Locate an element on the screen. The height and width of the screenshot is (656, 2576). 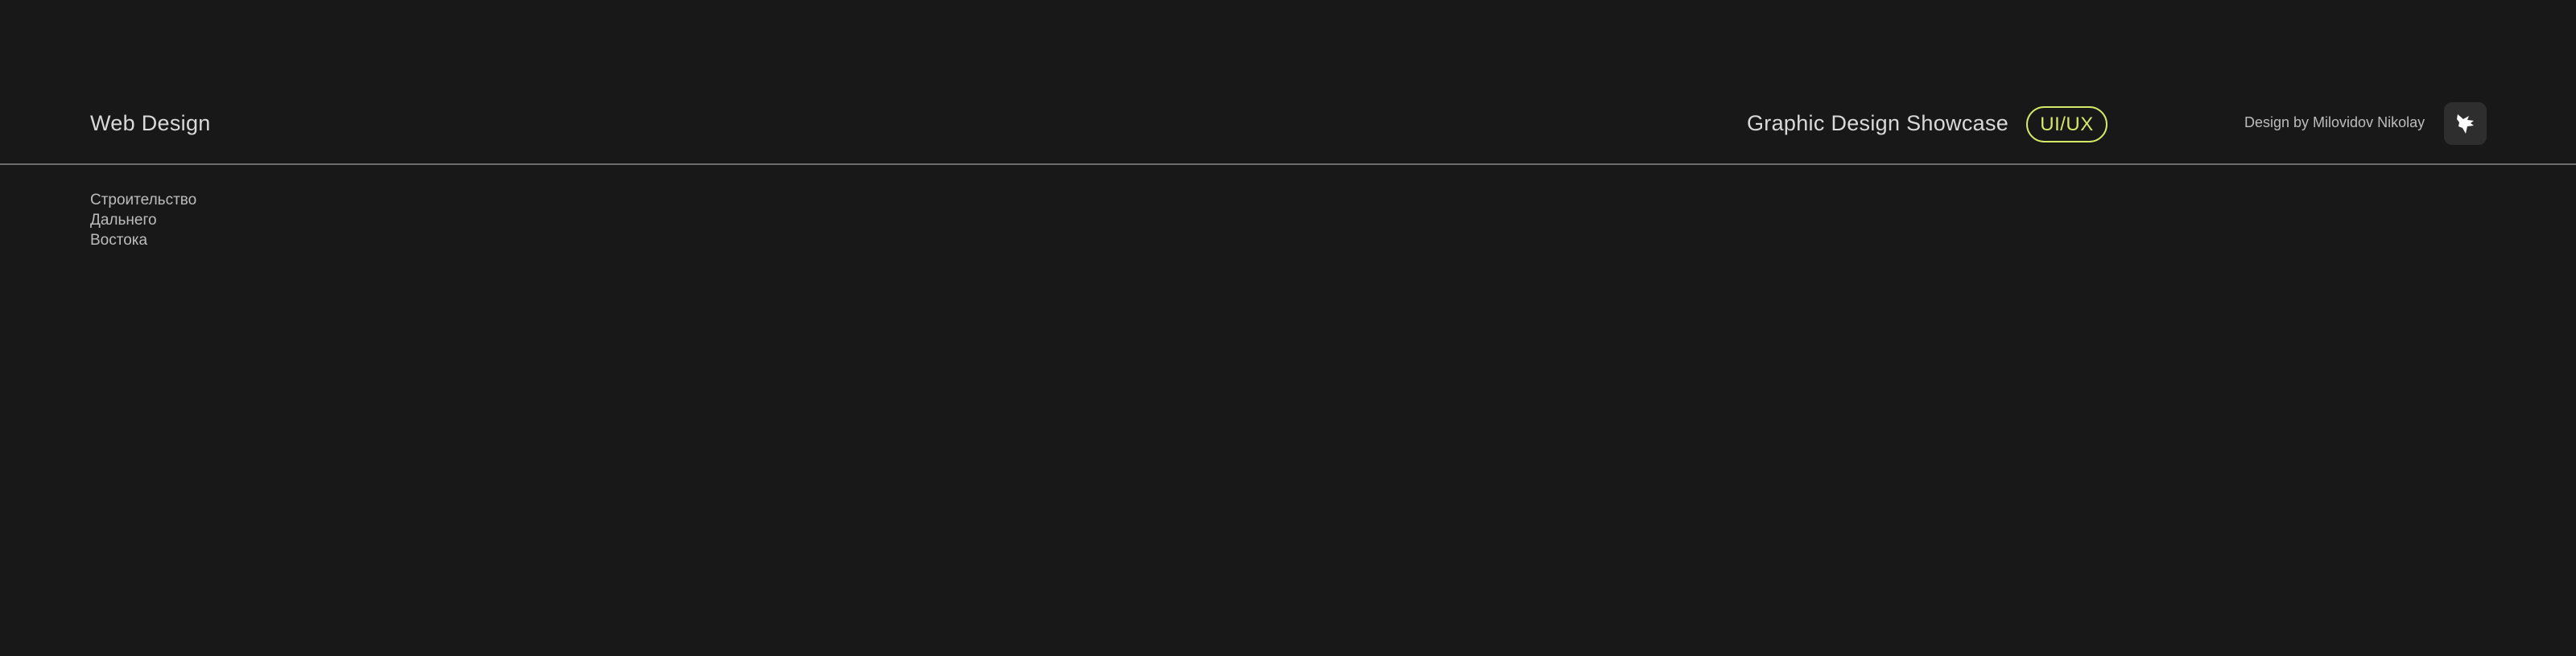
category-tag: UI/UX is located at coordinates (2066, 124).